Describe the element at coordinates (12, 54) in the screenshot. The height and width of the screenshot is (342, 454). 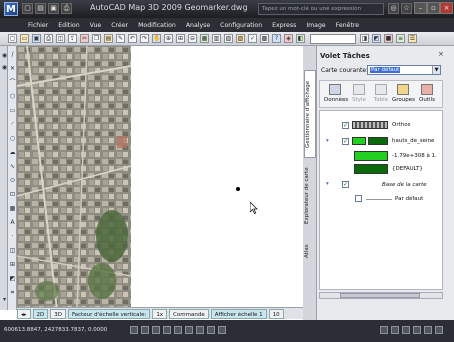
I see `line-icon: /` at that location.